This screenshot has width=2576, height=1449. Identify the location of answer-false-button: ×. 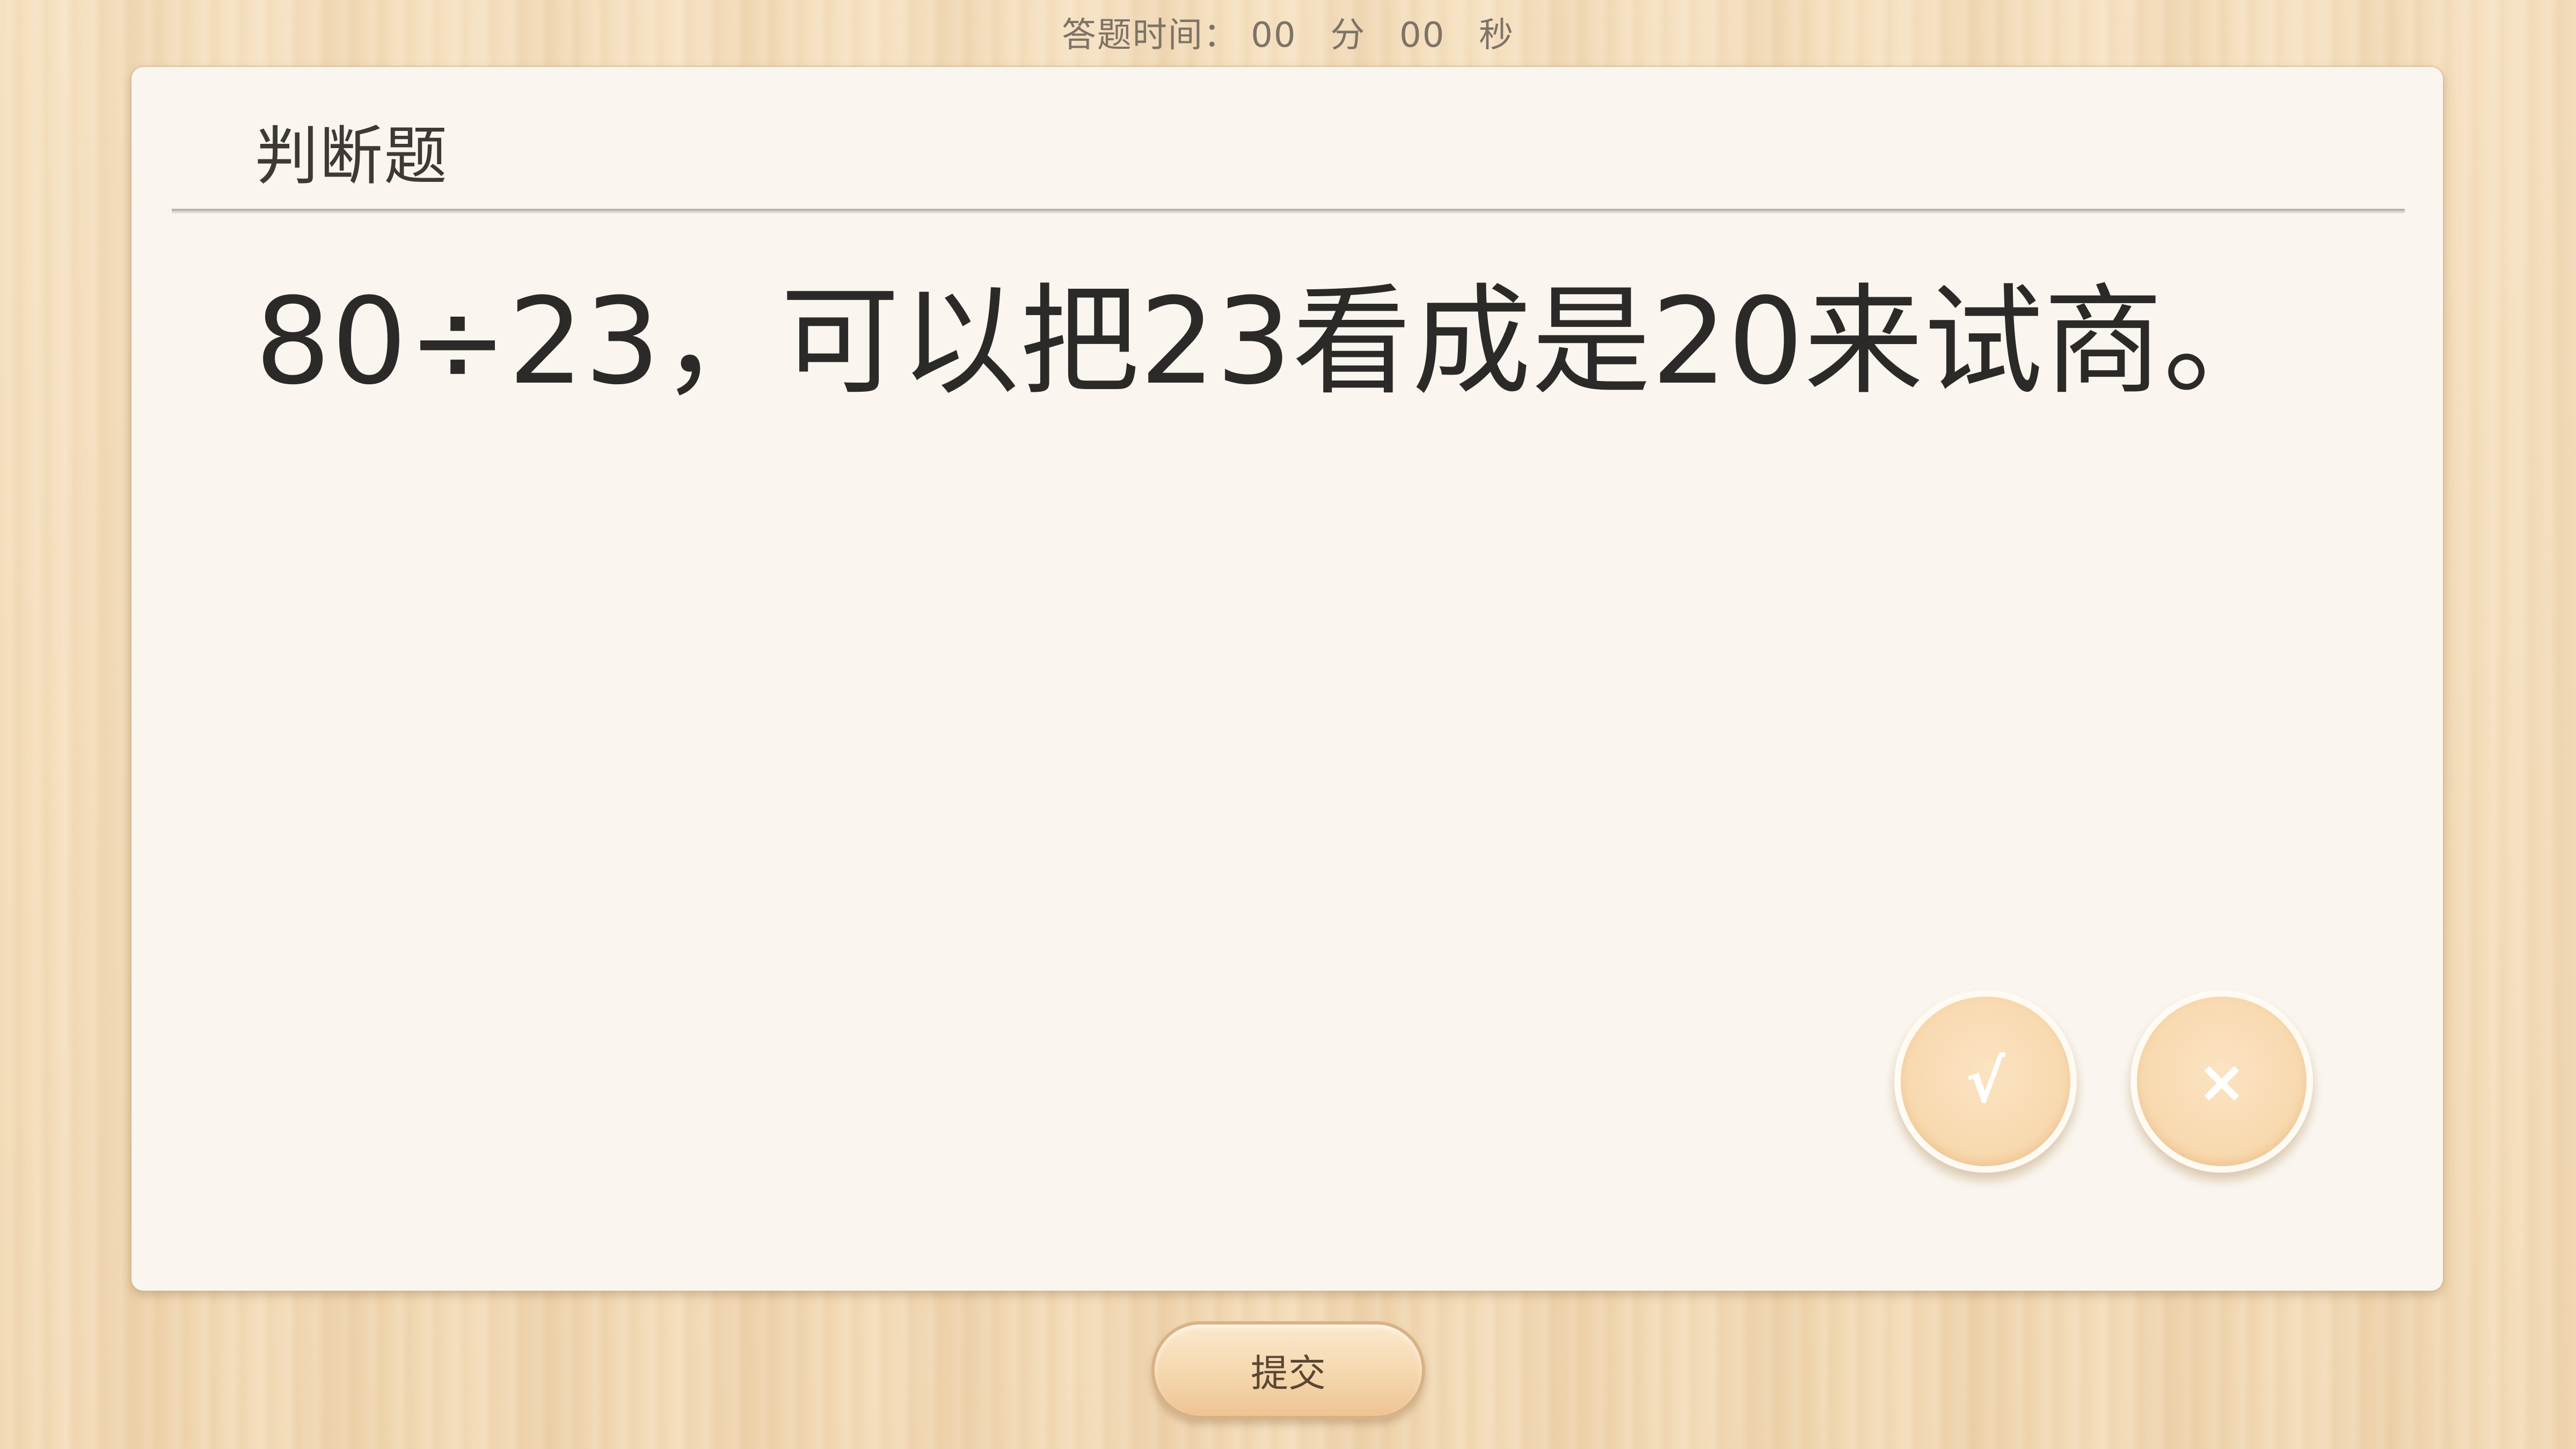
(2221, 1081).